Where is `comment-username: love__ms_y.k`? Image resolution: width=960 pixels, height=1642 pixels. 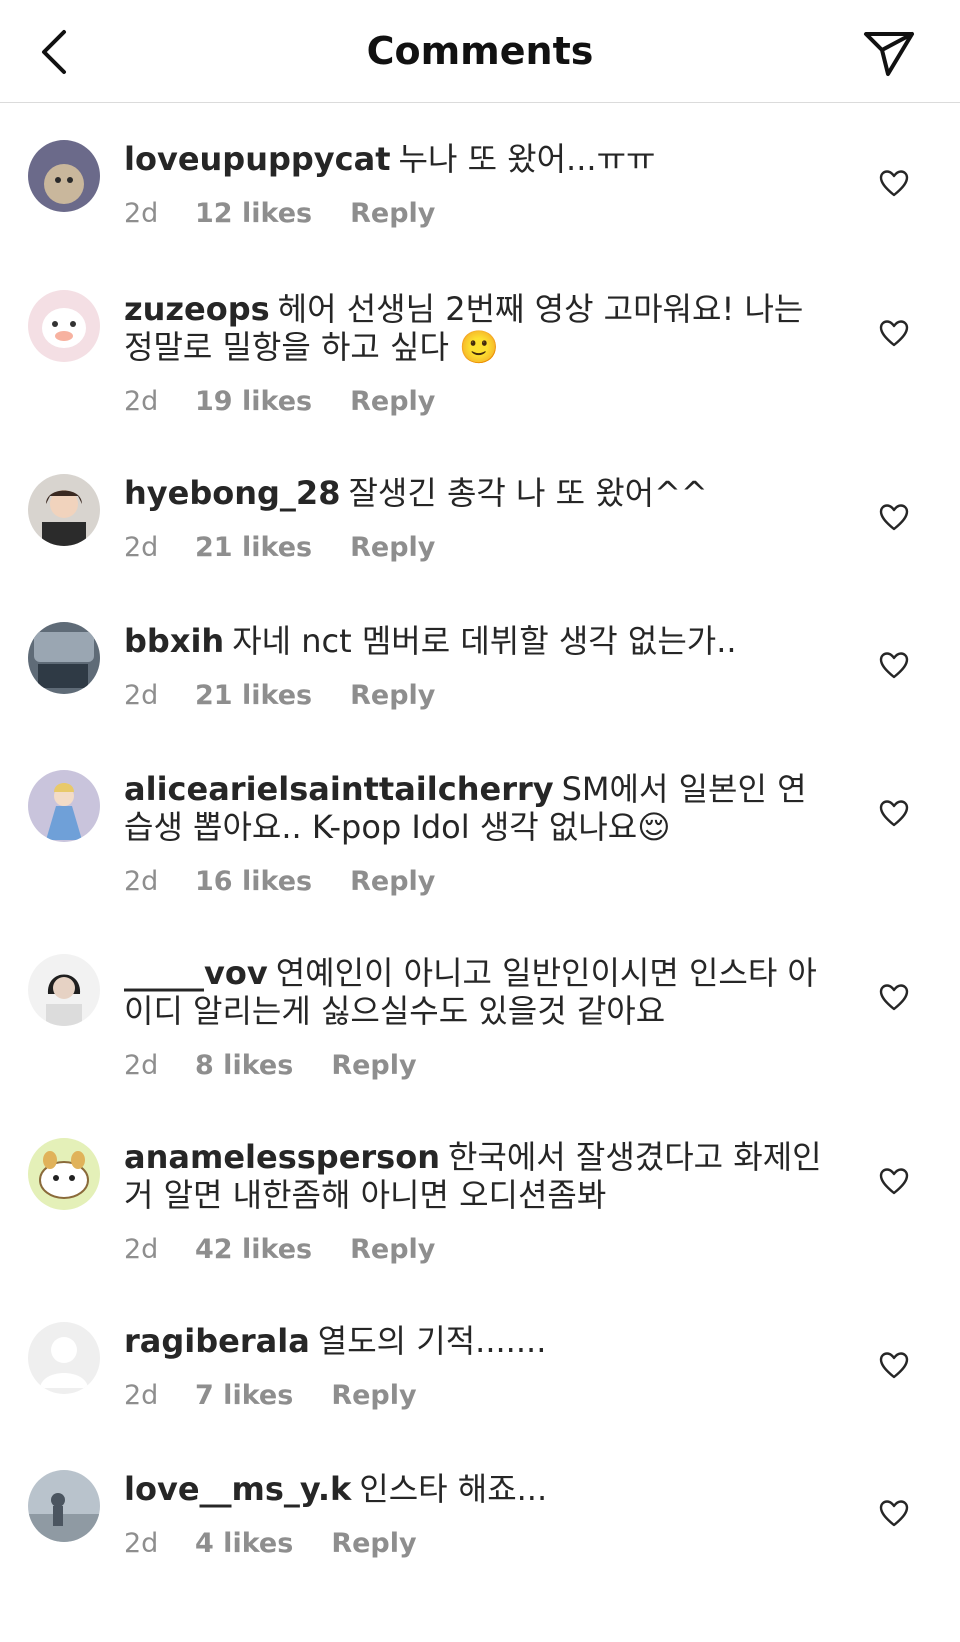 comment-username: love__ms_y.k is located at coordinates (237, 1489).